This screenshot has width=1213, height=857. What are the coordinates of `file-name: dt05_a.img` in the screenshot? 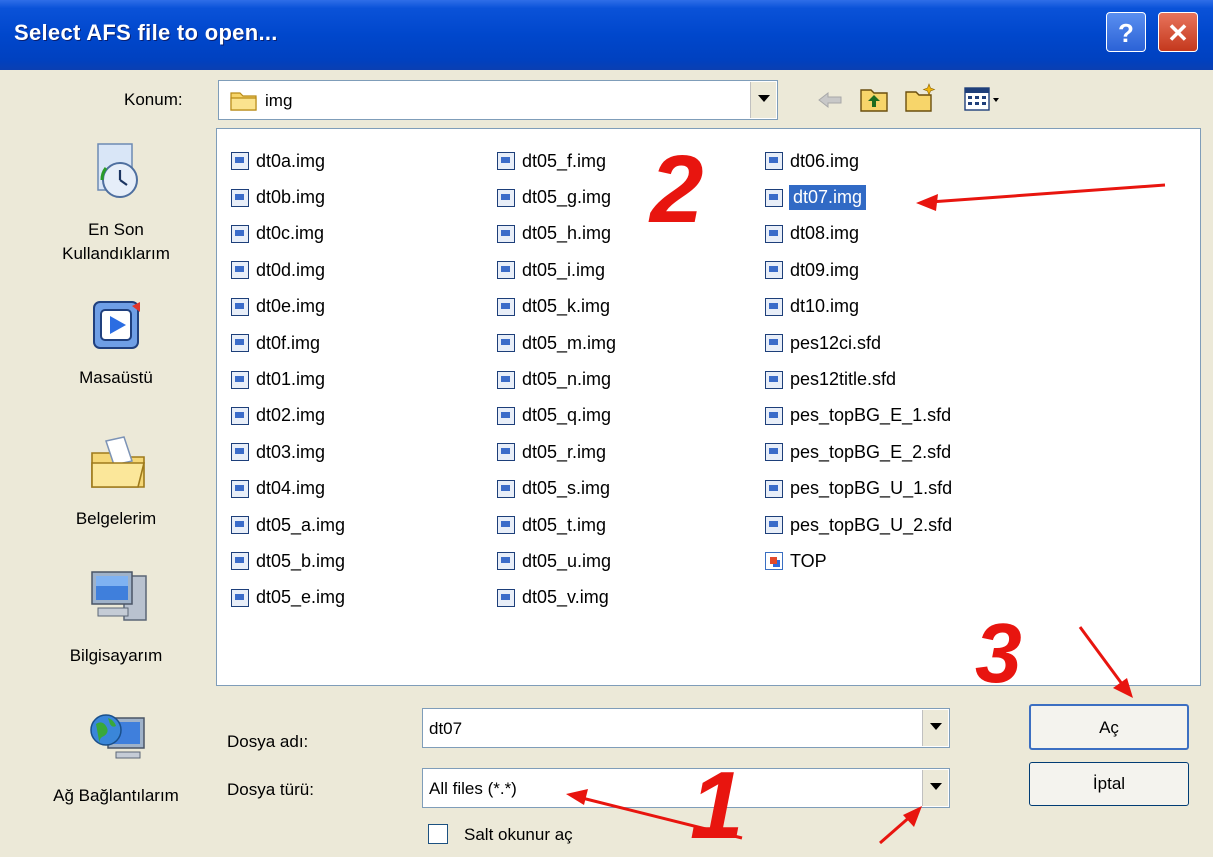 It's located at (301, 524).